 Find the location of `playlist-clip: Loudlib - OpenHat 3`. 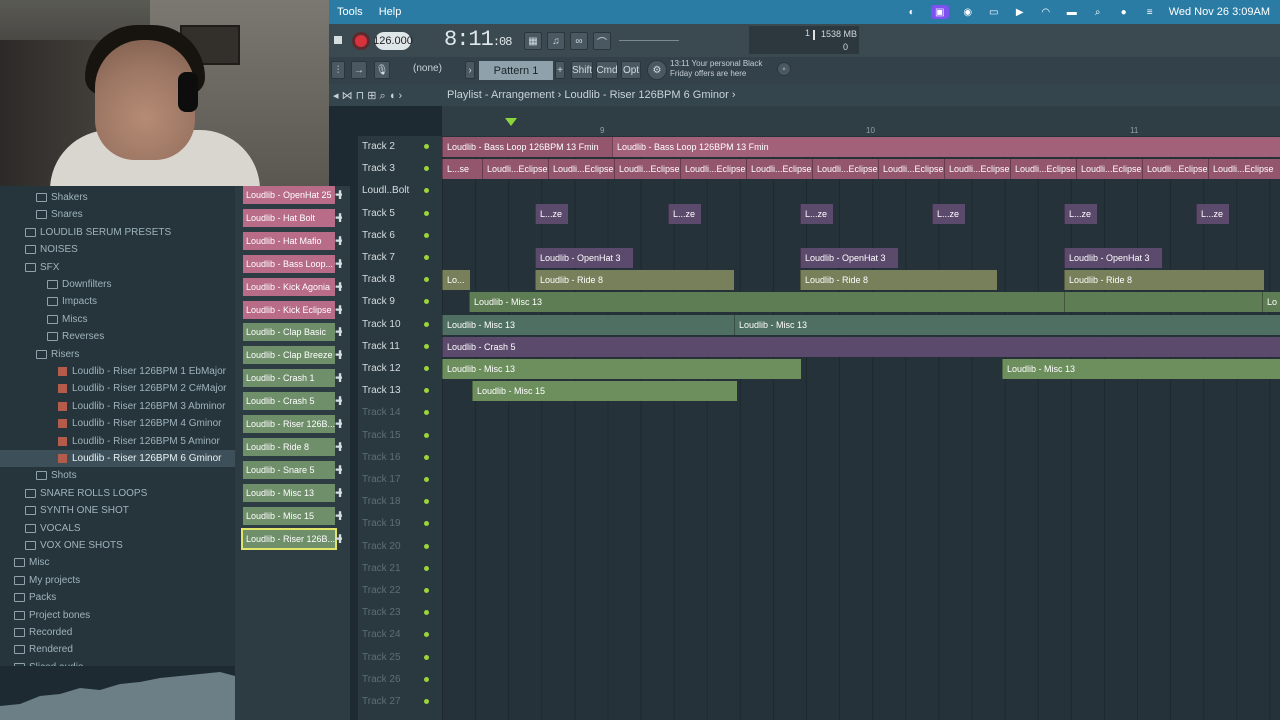

playlist-clip: Loudlib - OpenHat 3 is located at coordinates (1113, 258).